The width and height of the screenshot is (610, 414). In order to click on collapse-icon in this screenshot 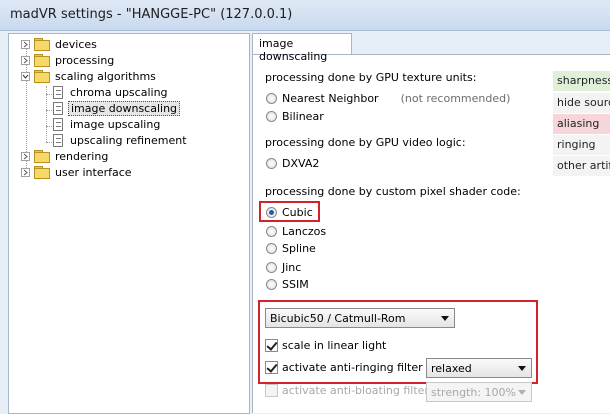, I will do `click(25, 76)`.